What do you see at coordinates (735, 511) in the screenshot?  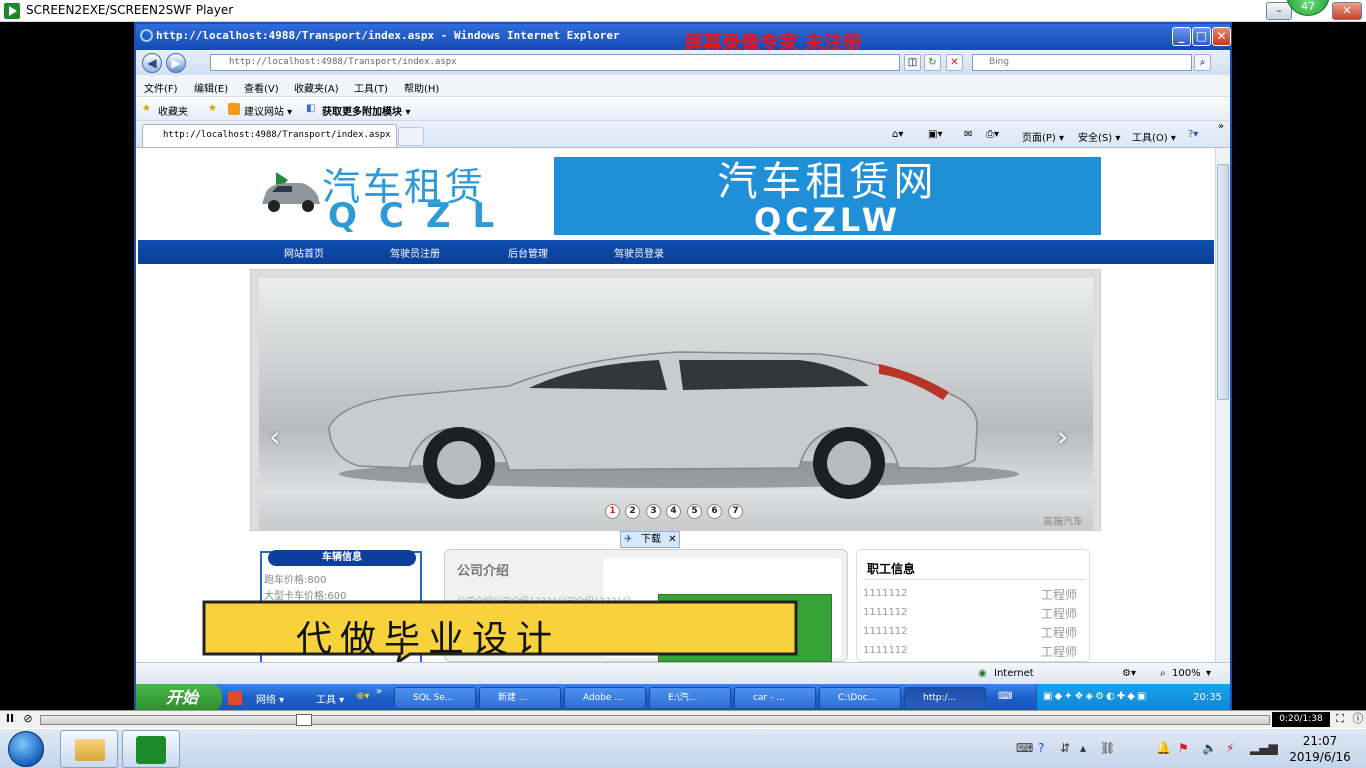 I see `slider-dot: 7` at bounding box center [735, 511].